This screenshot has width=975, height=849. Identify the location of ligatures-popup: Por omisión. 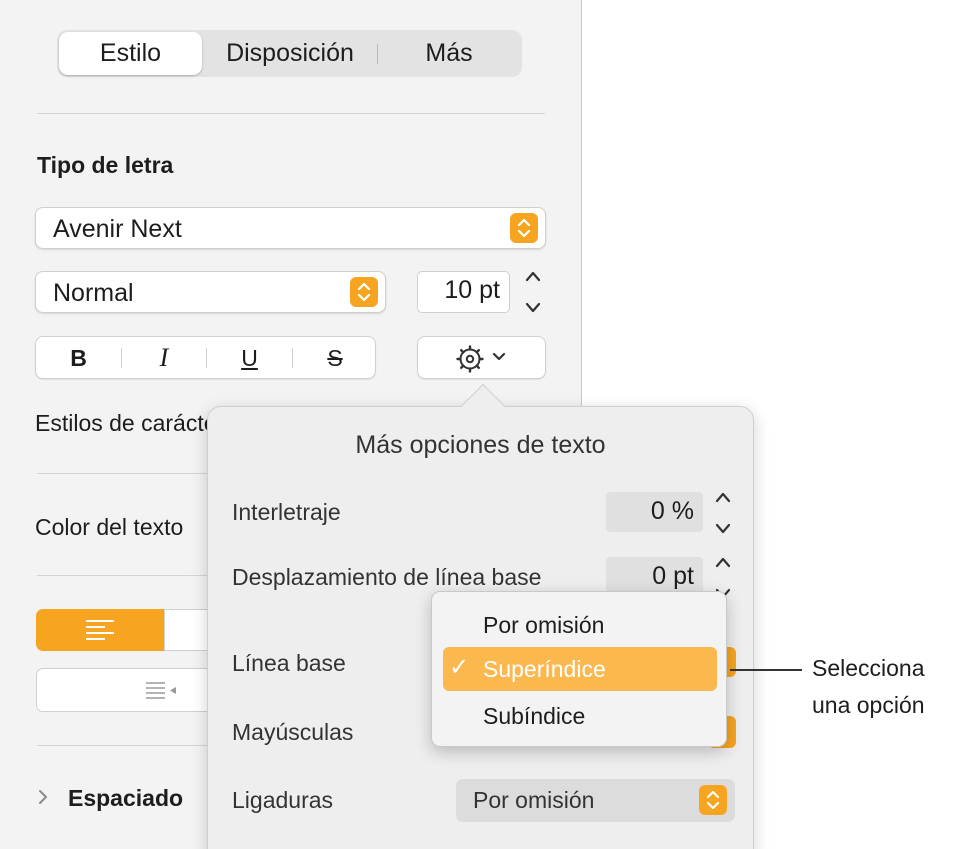
(595, 800).